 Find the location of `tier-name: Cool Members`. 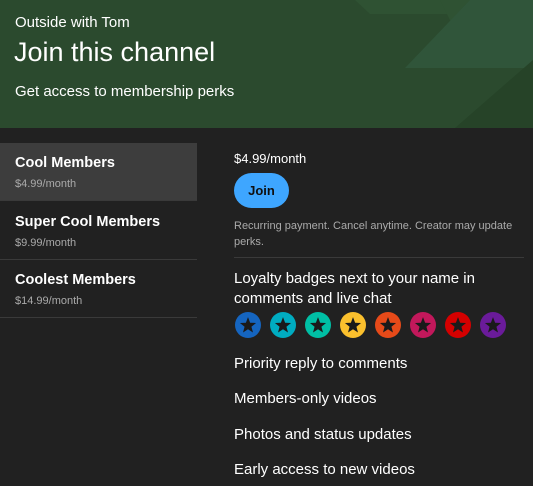

tier-name: Cool Members is located at coordinates (65, 163).